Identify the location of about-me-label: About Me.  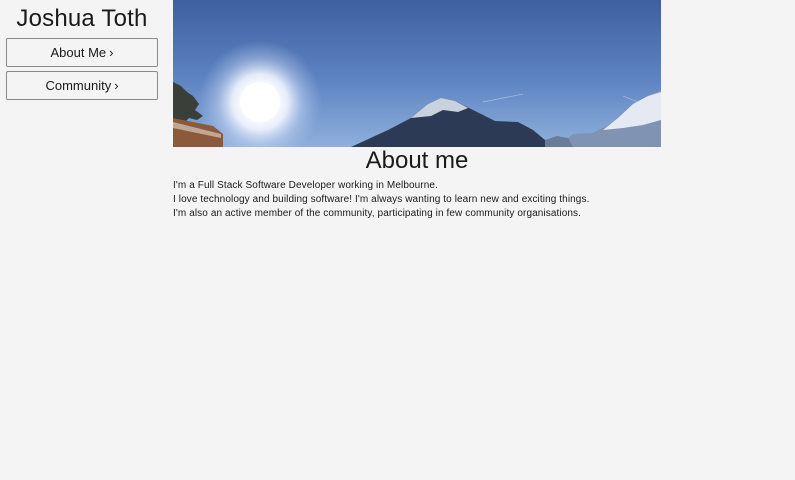
(78, 52).